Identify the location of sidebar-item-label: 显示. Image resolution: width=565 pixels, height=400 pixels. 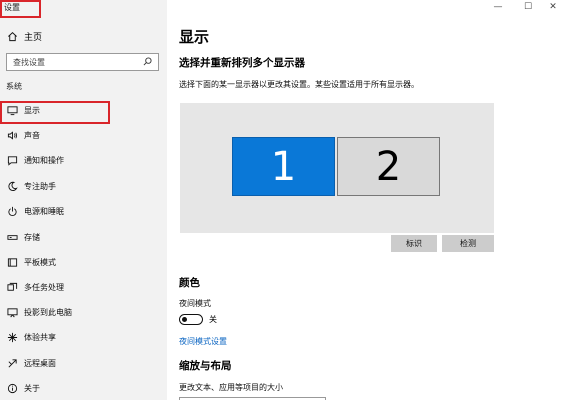
(32, 110).